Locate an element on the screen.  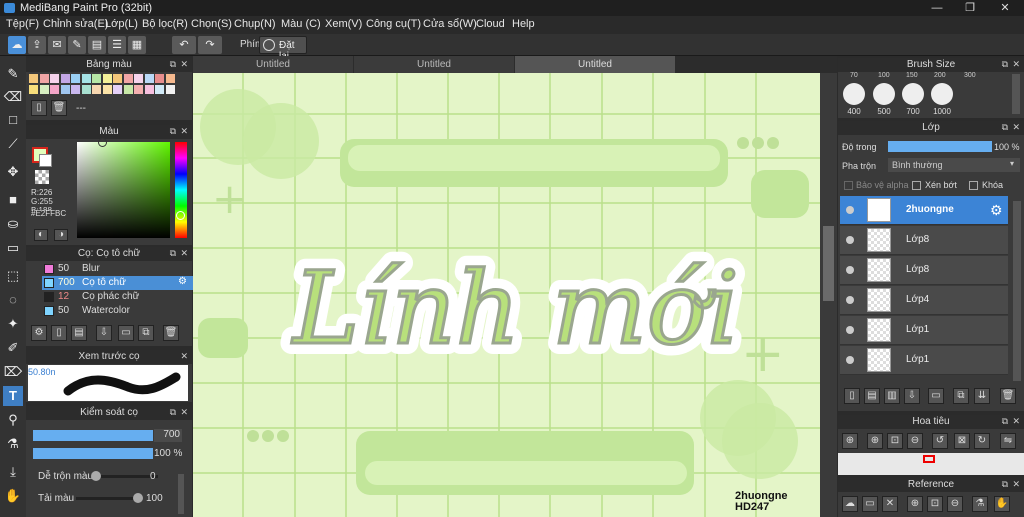
upload-icon: ⇪ is located at coordinates (37, 45).